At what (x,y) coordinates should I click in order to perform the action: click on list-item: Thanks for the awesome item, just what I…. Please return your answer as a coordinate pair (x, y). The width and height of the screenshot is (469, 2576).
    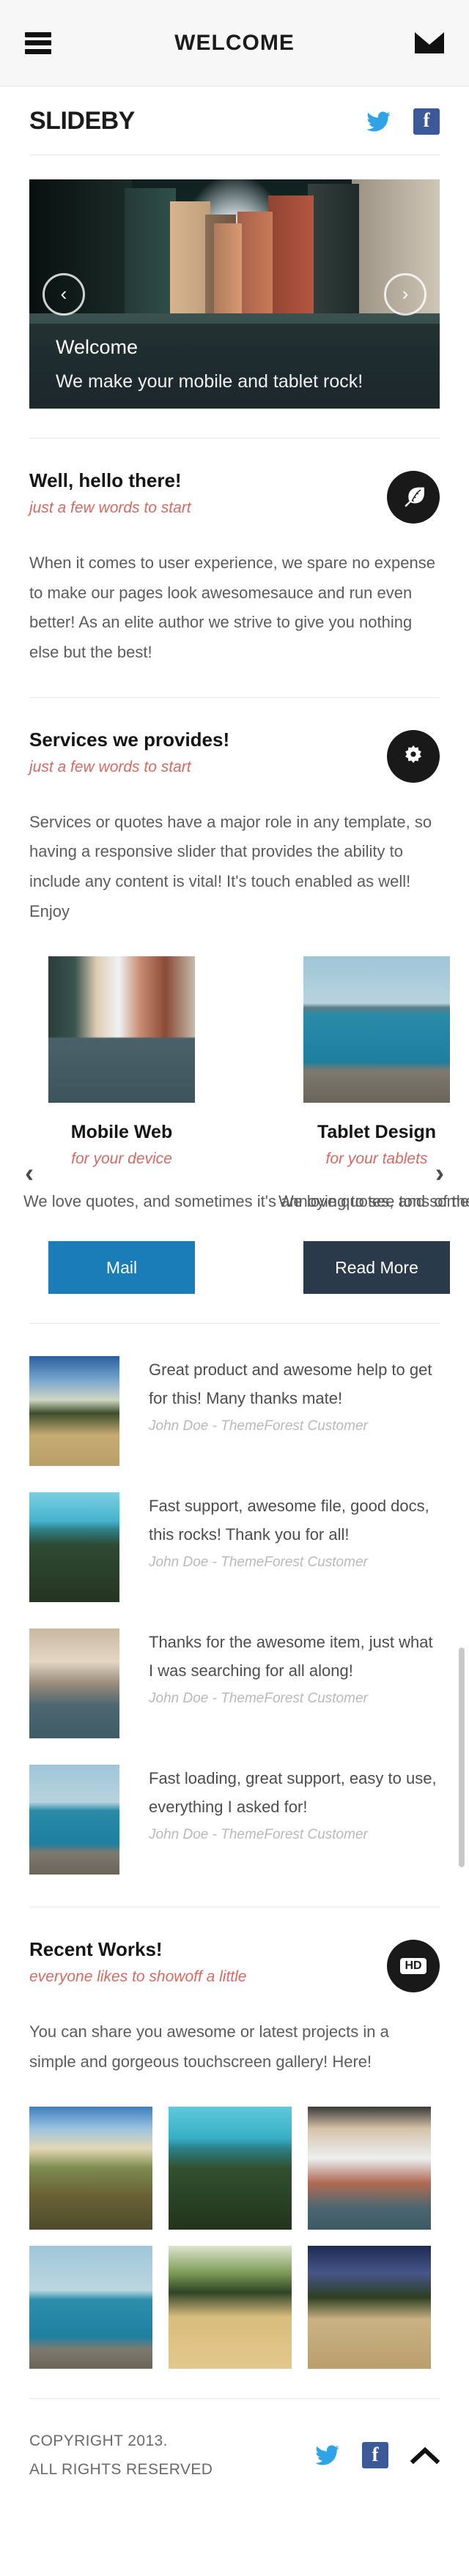
    Looking at the image, I should click on (234, 1670).